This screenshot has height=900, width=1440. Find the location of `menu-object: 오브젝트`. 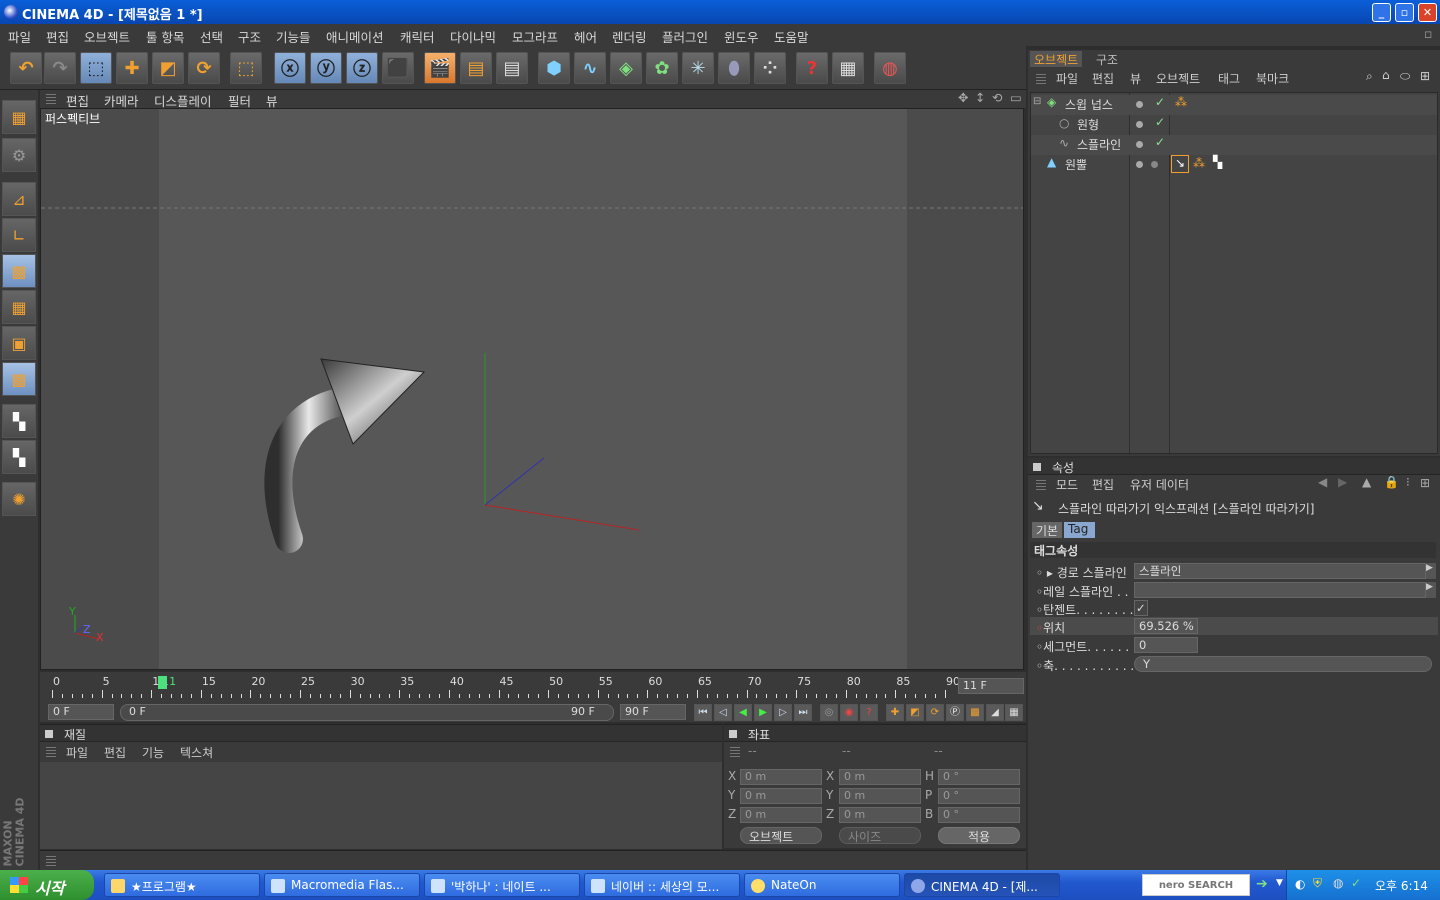

menu-object: 오브젝트 is located at coordinates (107, 36).